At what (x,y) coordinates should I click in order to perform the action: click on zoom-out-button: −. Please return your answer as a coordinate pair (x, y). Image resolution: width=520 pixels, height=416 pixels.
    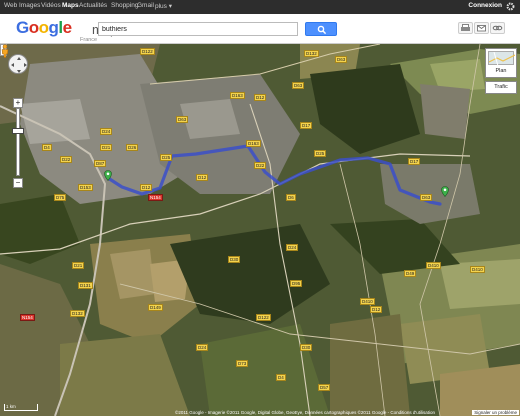
    Looking at the image, I should click on (18, 183).